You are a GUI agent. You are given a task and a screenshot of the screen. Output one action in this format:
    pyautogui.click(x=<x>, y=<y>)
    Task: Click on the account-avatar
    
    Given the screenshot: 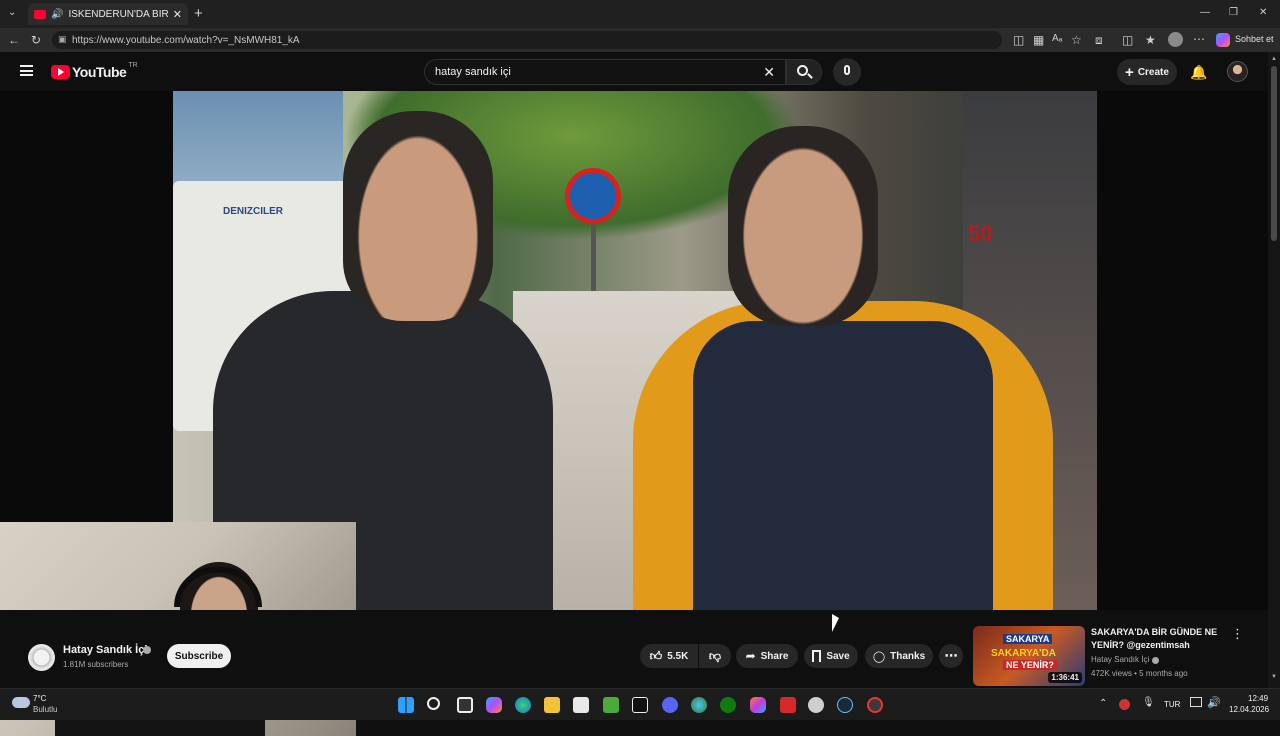 What is the action you would take?
    pyautogui.click(x=1237, y=71)
    